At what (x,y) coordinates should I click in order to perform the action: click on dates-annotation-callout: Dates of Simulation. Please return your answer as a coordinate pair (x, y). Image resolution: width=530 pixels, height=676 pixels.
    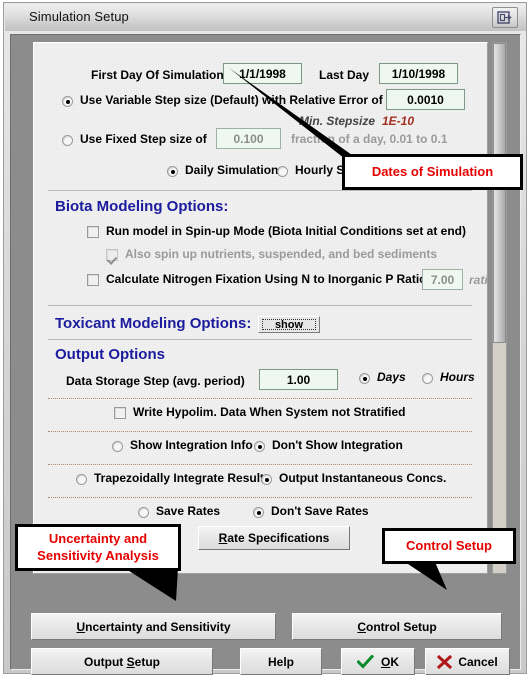
    Looking at the image, I should click on (432, 172).